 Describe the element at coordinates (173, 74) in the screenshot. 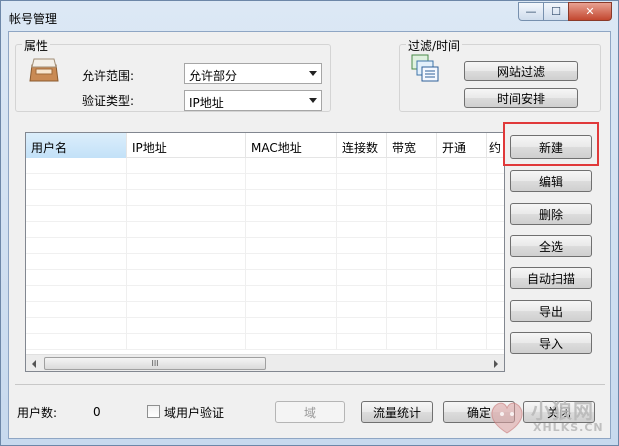

I see `properties-group: 属性 允许范围: 允许部分 验证类型: IP地址` at that location.